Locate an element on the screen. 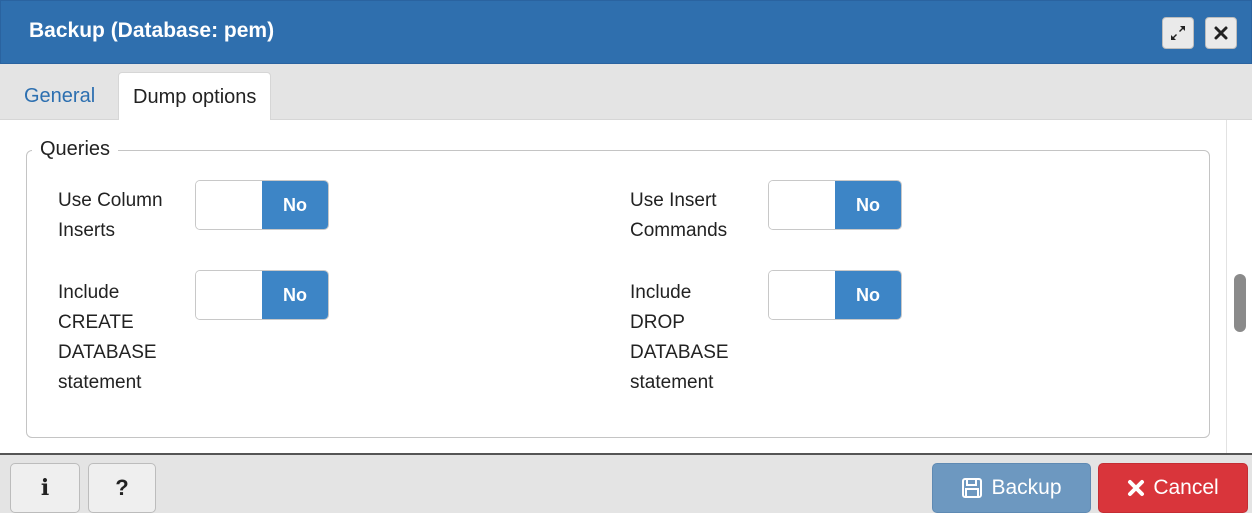 The height and width of the screenshot is (513, 1252). backup-button: Backup is located at coordinates (1011, 488).